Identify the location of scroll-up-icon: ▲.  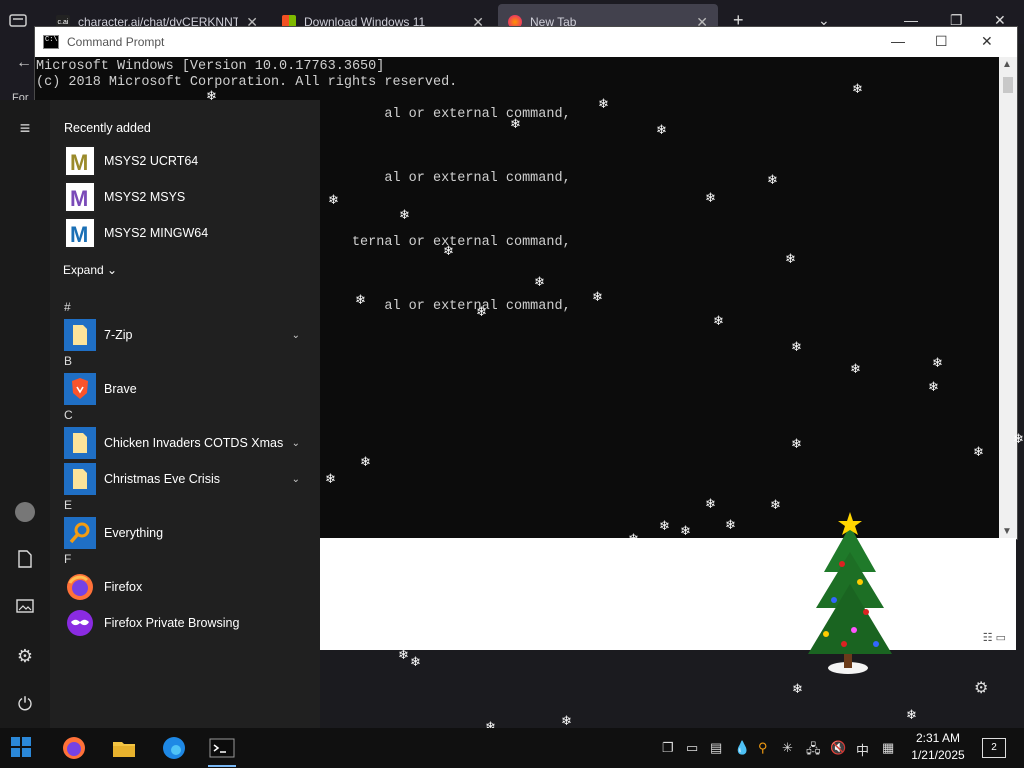
(1007, 64).